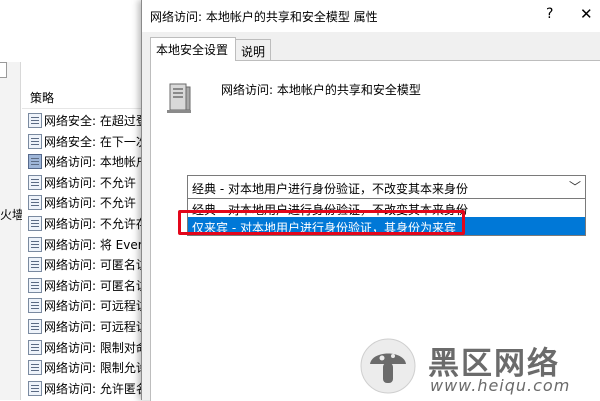 This screenshot has height=401, width=600. I want to click on policy-label: 网络安全: 在超过登, so click(93, 121).